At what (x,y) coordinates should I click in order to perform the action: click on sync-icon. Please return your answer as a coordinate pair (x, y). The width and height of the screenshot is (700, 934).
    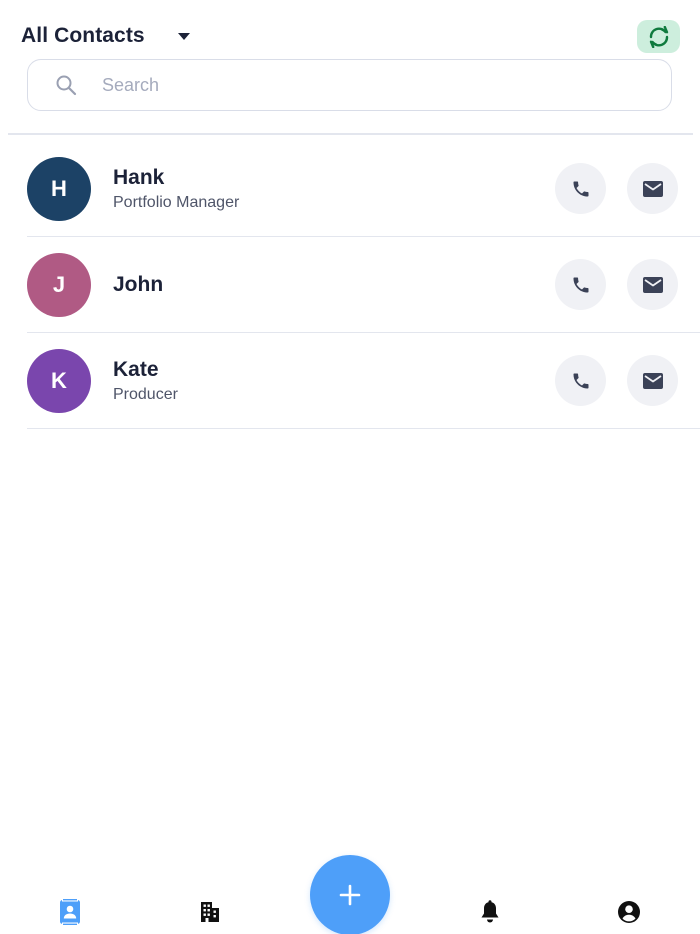
    Looking at the image, I should click on (658, 36).